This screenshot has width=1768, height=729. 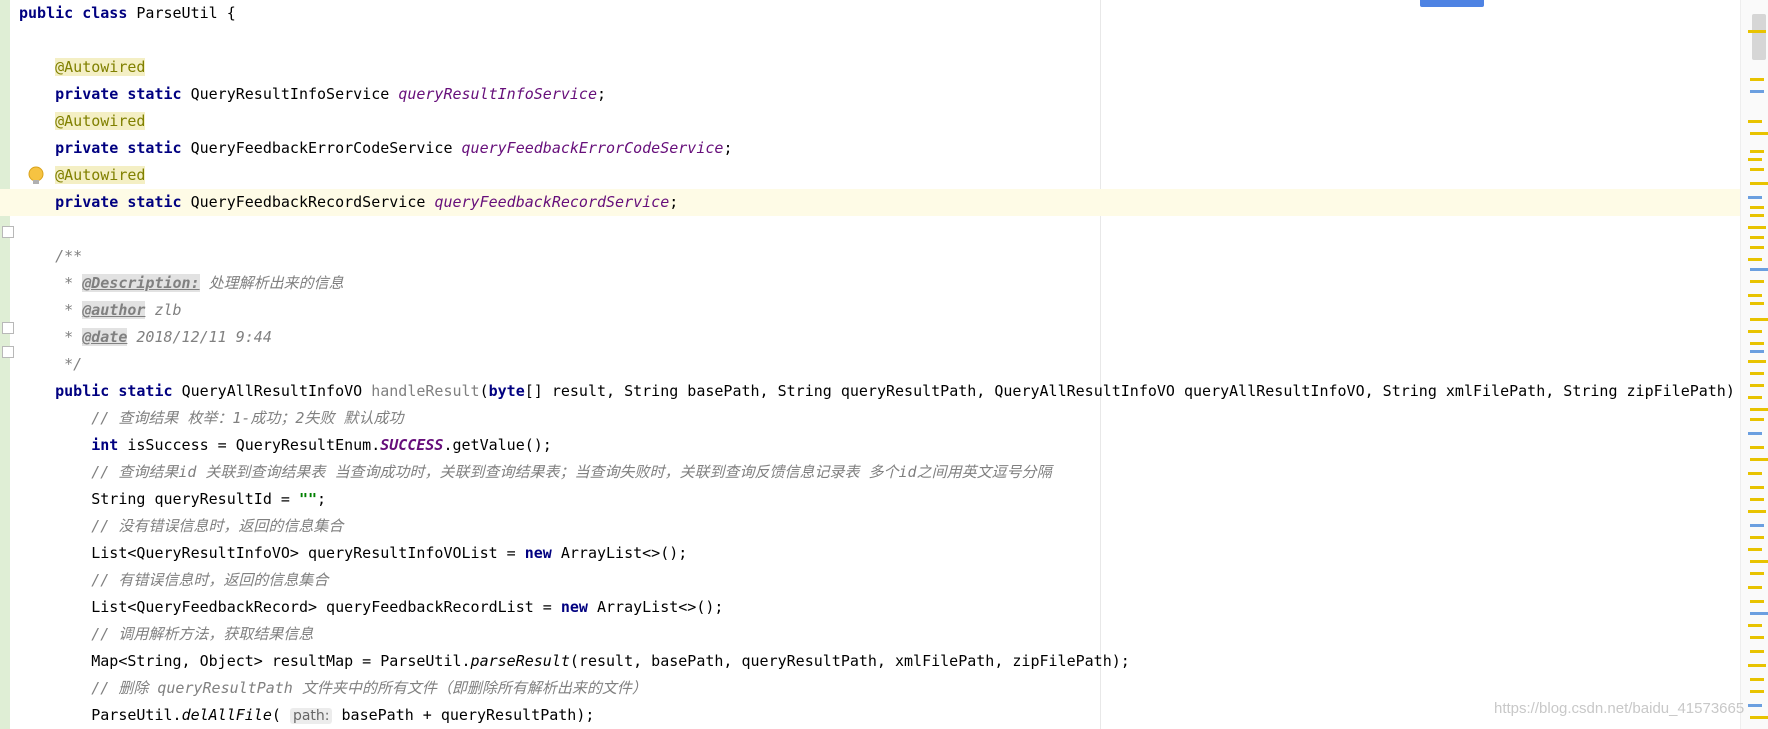 I want to click on code-line: * @Description: 处理解析出来的信息, so click(x=879, y=283).